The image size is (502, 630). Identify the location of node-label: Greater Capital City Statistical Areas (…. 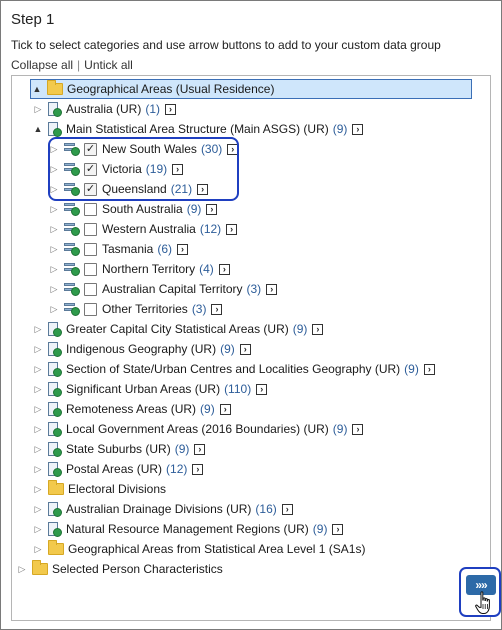
(177, 329).